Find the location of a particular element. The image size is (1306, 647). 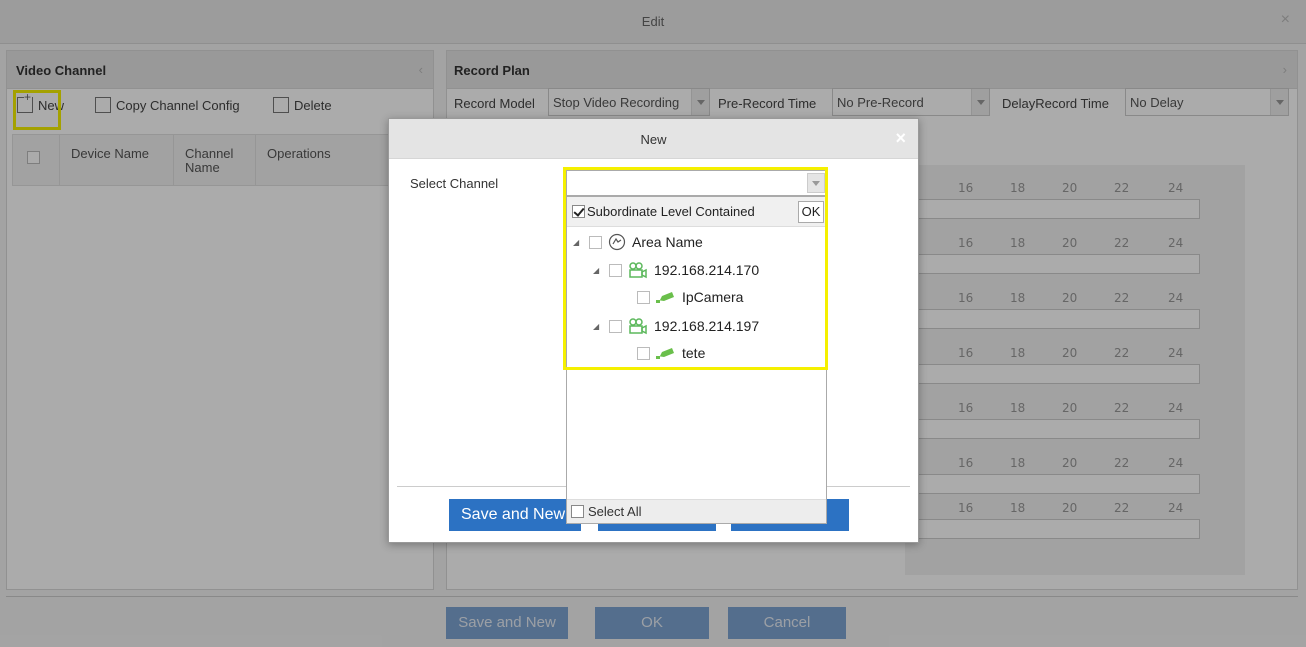

select-all-checkbox: Select All is located at coordinates (606, 511).